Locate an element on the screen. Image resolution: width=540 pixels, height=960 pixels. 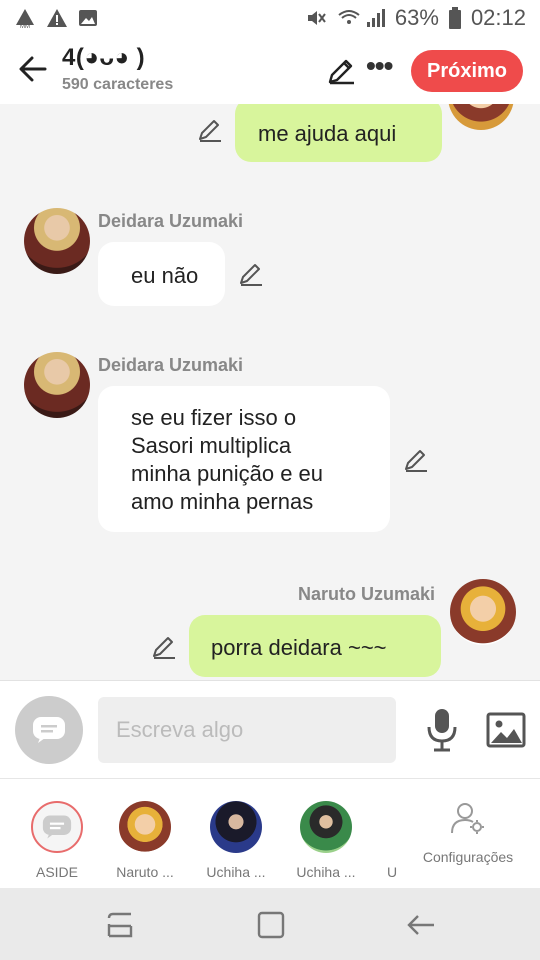
home-icon is located at coordinates (271, 925).